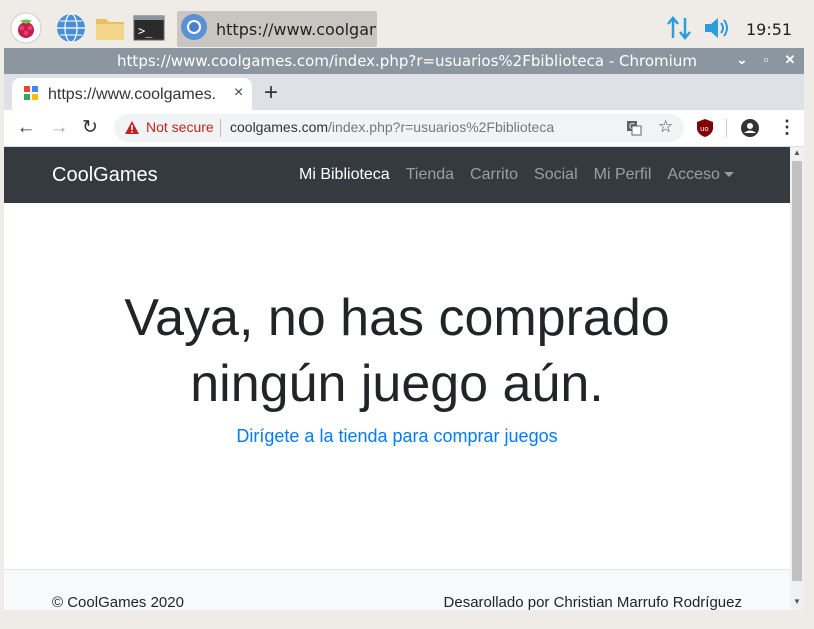 Image resolution: width=814 pixels, height=629 pixels. What do you see at coordinates (742, 60) in the screenshot?
I see `minimize-icon: ⌄` at bounding box center [742, 60].